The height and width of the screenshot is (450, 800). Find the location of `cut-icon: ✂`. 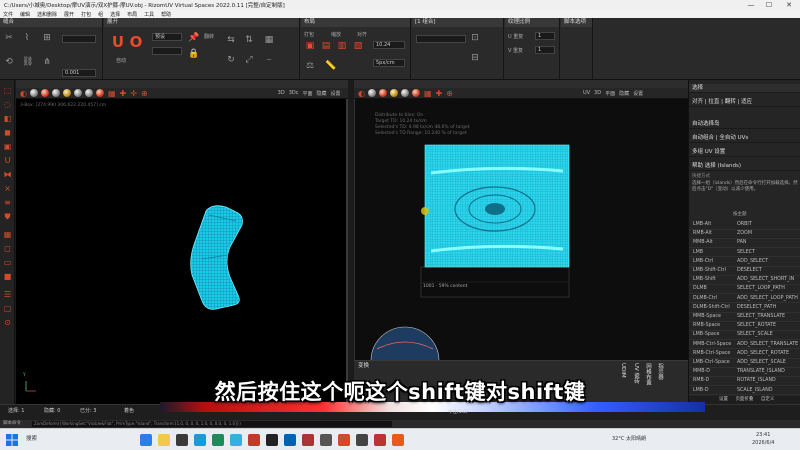

cut-icon: ✂ is located at coordinates (9, 38).